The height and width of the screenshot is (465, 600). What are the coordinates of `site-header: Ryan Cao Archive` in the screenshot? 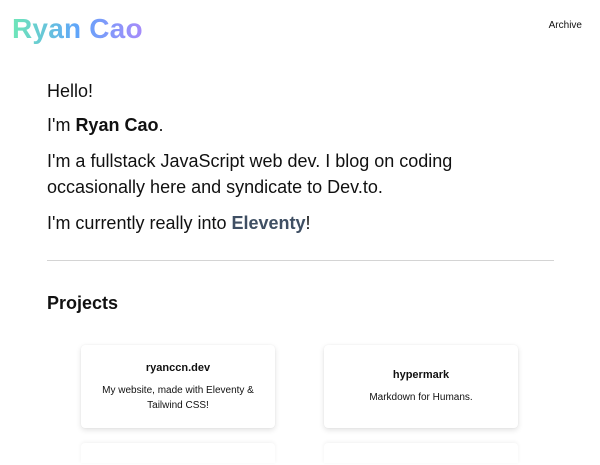 It's located at (300, 30).